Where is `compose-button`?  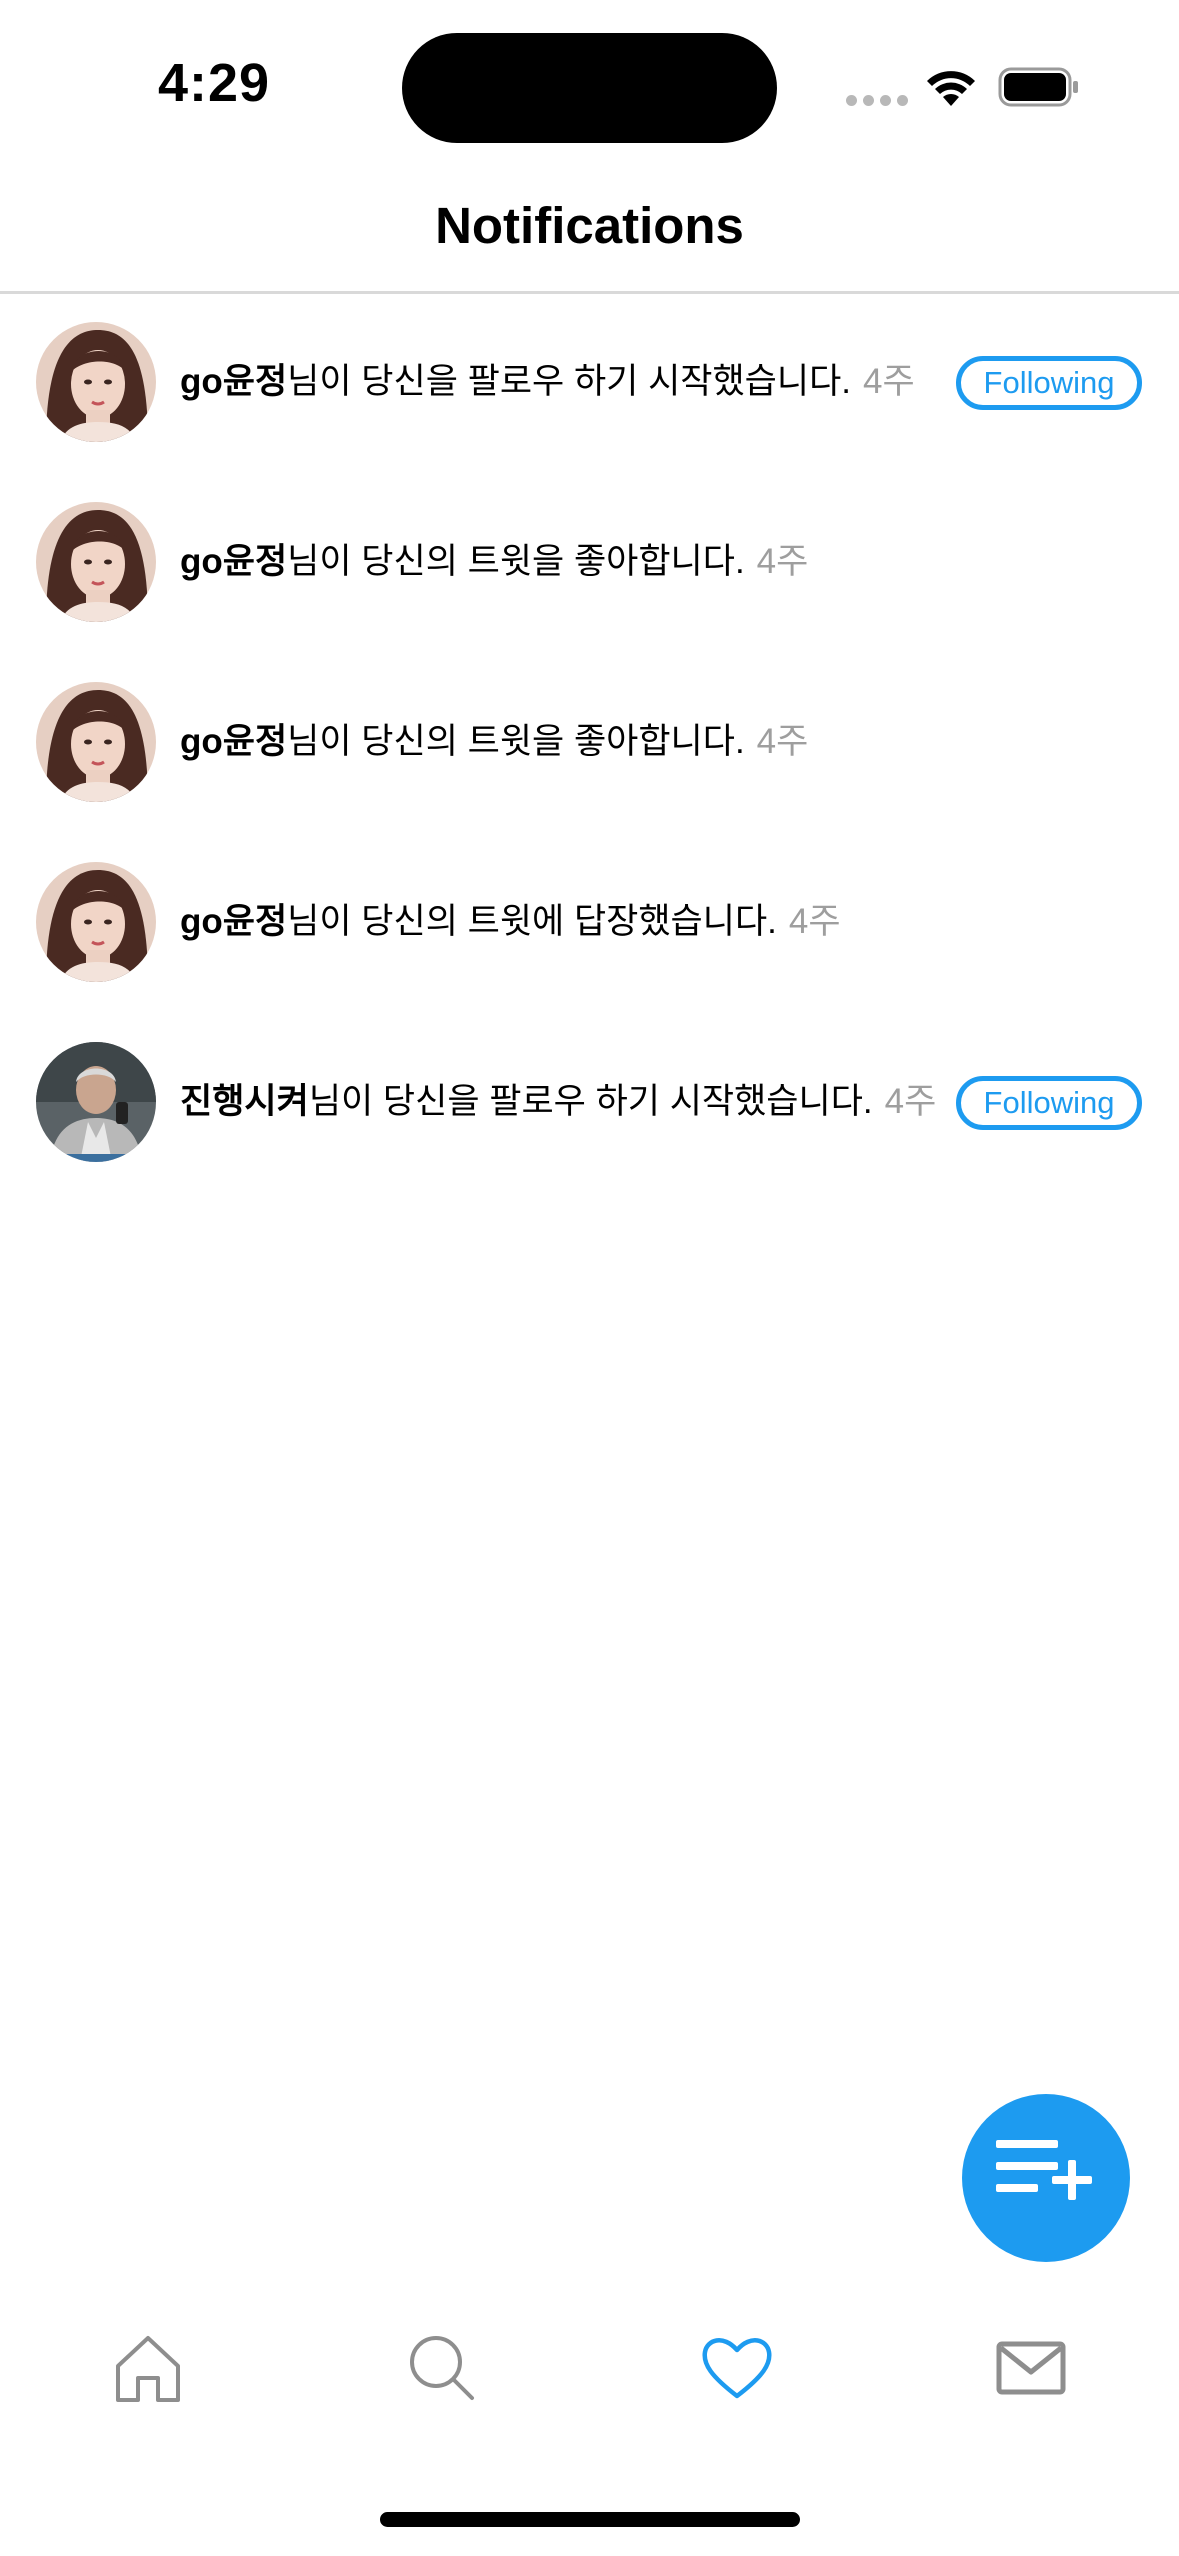 compose-button is located at coordinates (1046, 2178).